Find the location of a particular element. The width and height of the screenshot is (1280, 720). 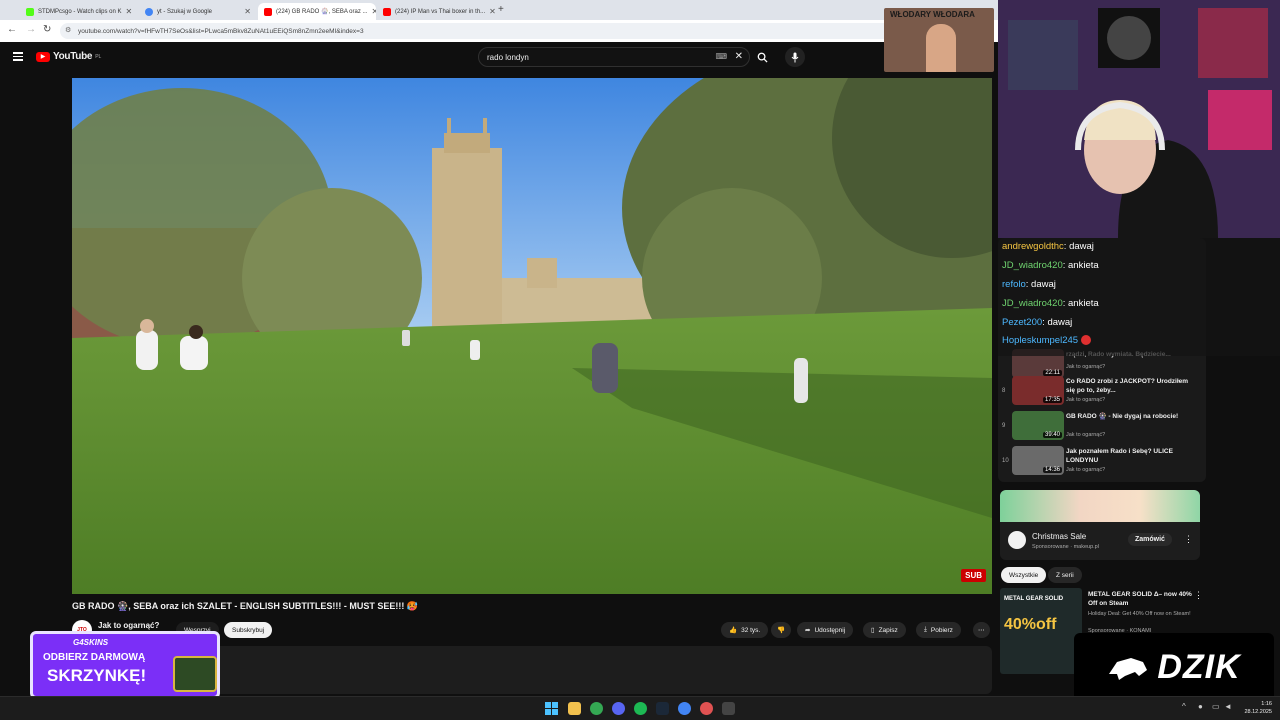

clock: 1:16 28.12.2025 is located at coordinates (1255, 708).